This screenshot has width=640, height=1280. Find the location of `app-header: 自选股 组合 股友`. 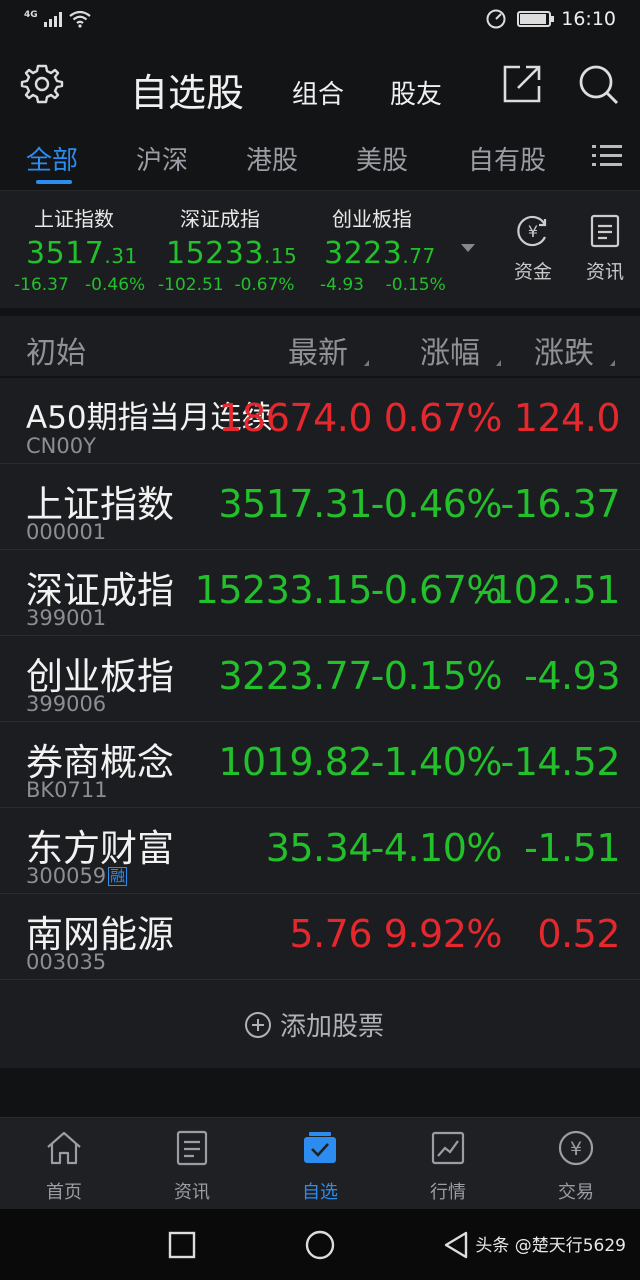

app-header: 自选股 组合 股友 is located at coordinates (320, 84).